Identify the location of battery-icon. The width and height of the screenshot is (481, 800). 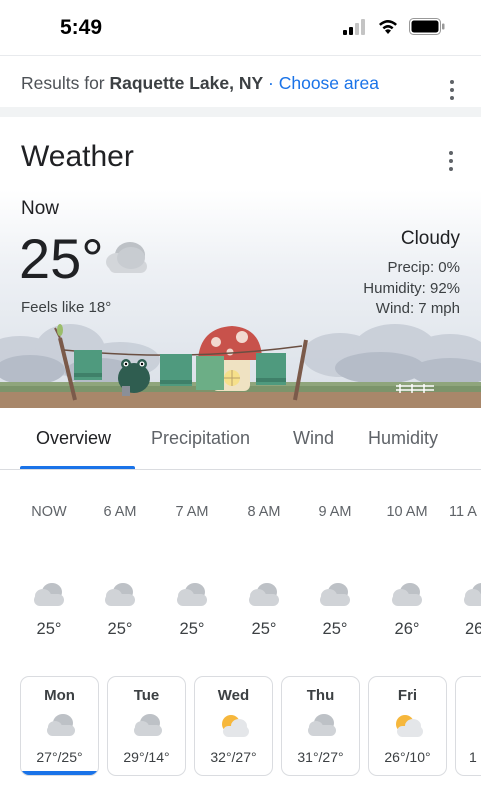
(427, 26).